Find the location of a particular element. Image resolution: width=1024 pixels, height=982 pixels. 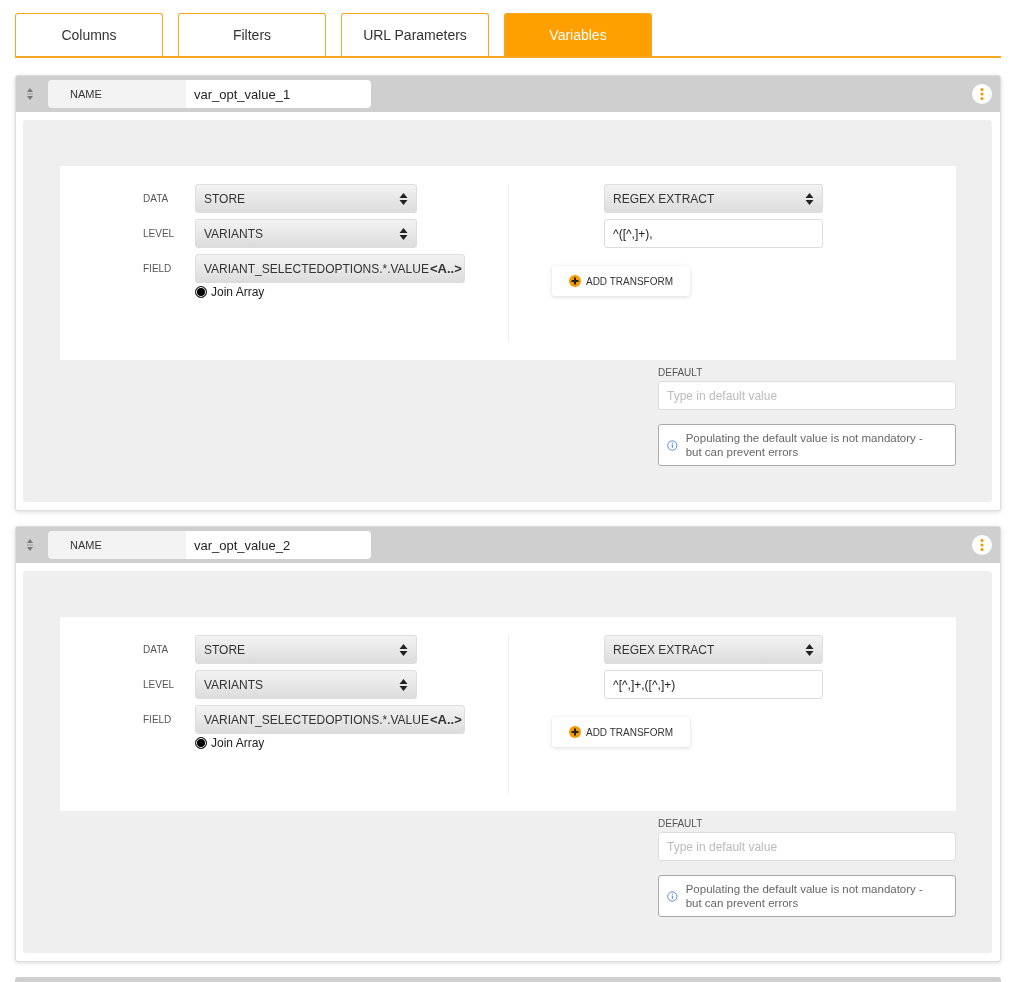

transform-input: ^([^,]+), is located at coordinates (713, 233).